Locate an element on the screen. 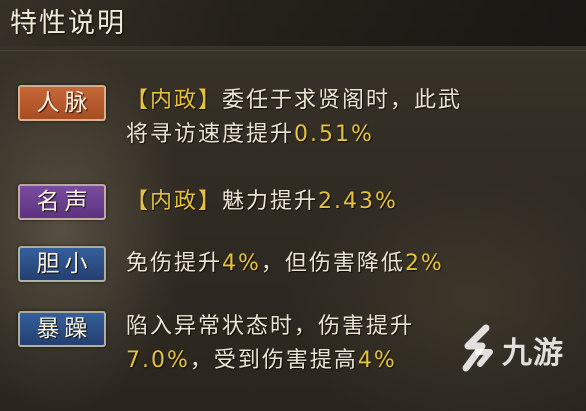  trait-badge-baozao: 暴躁 is located at coordinates (62, 329).